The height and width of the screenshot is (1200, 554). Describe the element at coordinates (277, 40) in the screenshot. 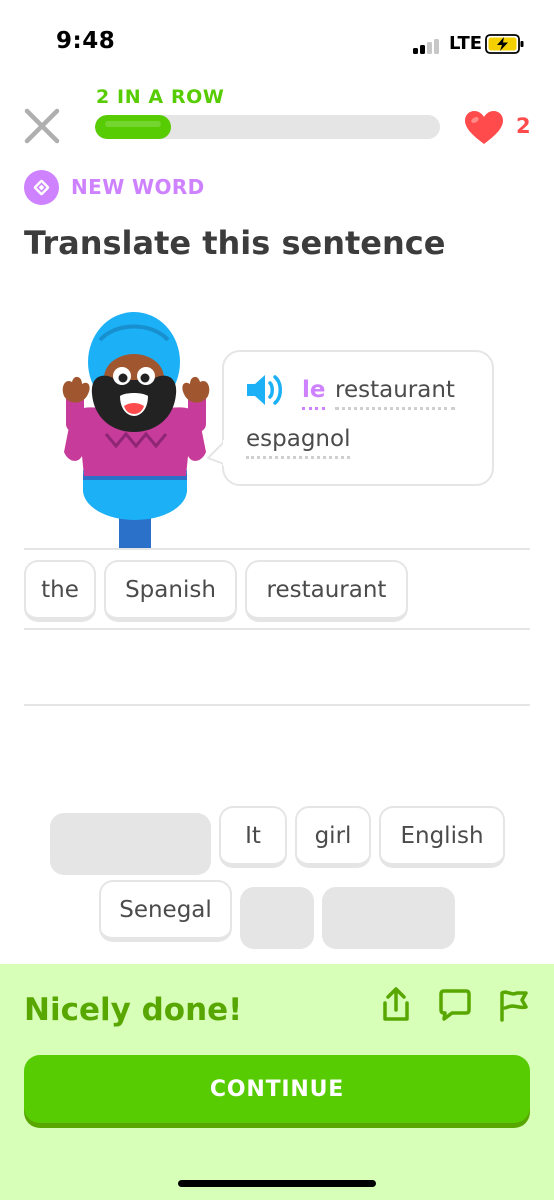

I see `status-bar: 9:48 LTE` at that location.